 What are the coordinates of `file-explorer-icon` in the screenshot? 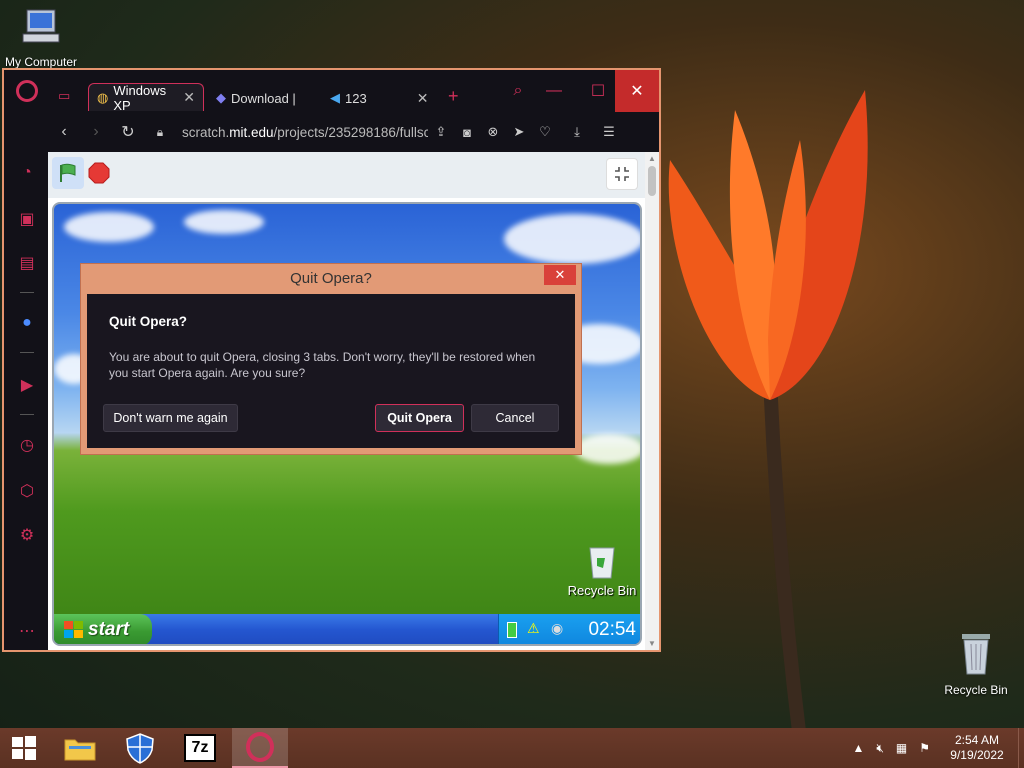 It's located at (80, 750).